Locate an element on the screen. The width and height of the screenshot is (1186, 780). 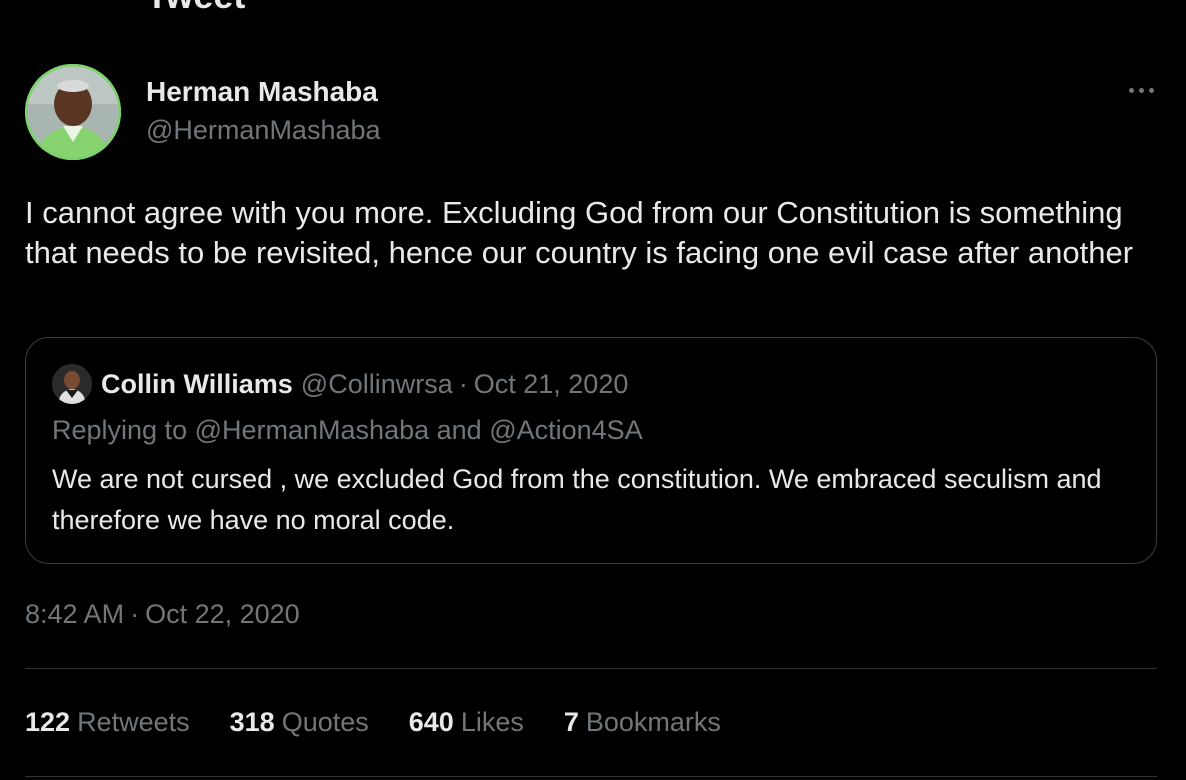
mention-link: @HermanMashaba is located at coordinates (312, 430).